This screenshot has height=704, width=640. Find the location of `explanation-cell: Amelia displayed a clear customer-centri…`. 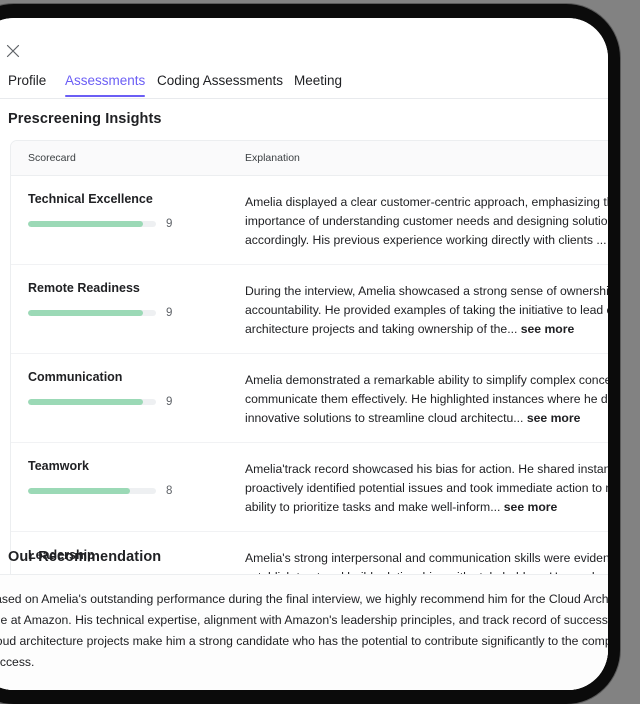

explanation-cell: Amelia displayed a clear customer-centri… is located at coordinates (426, 220).